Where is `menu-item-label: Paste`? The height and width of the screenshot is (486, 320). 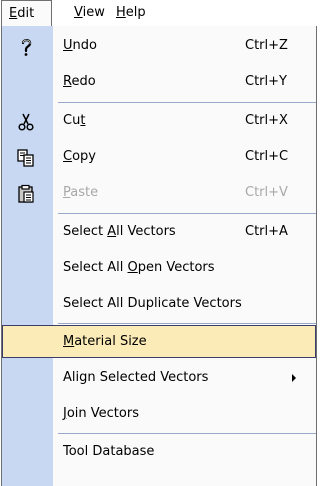 menu-item-label: Paste is located at coordinates (81, 192).